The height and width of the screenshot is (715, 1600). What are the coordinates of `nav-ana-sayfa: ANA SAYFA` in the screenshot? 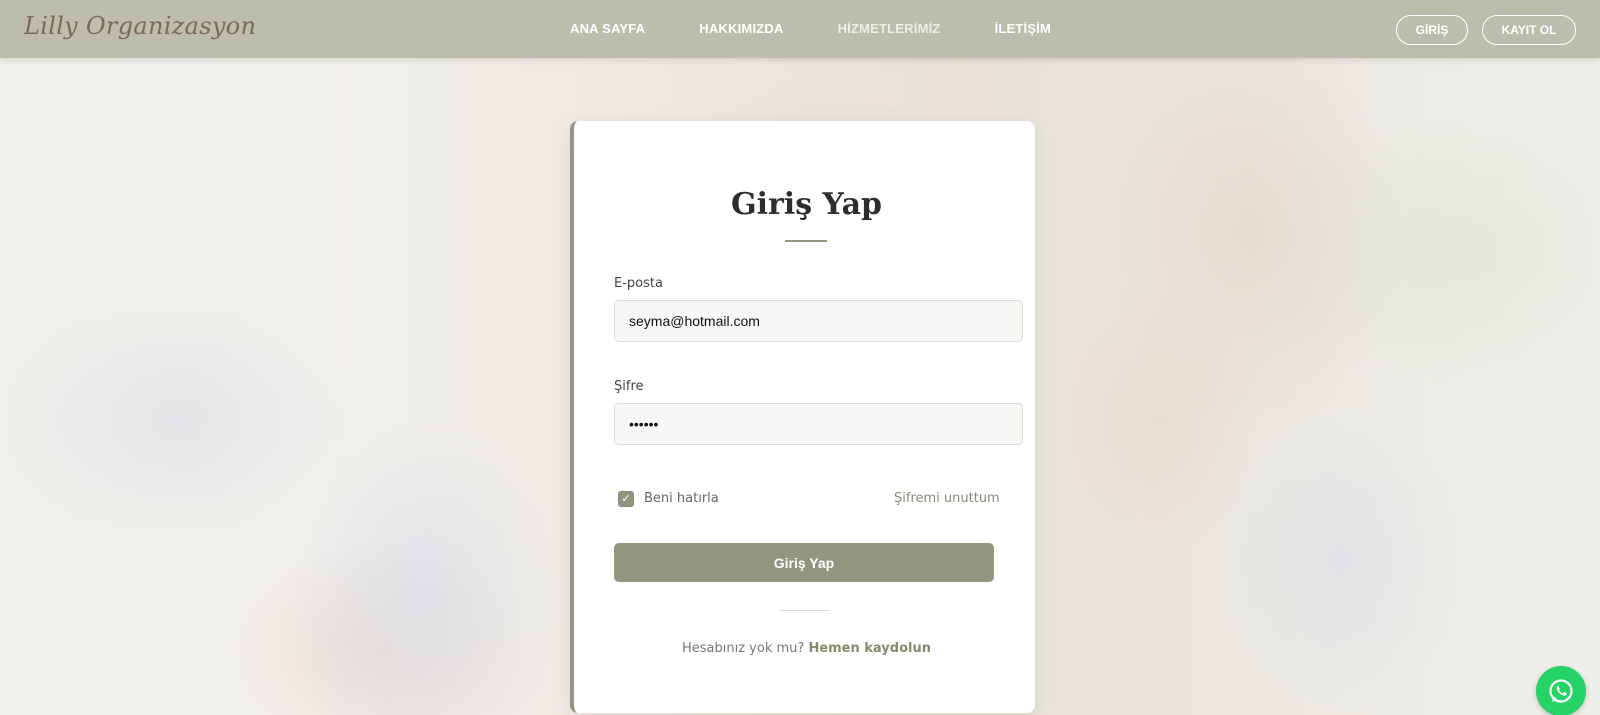 It's located at (607, 28).